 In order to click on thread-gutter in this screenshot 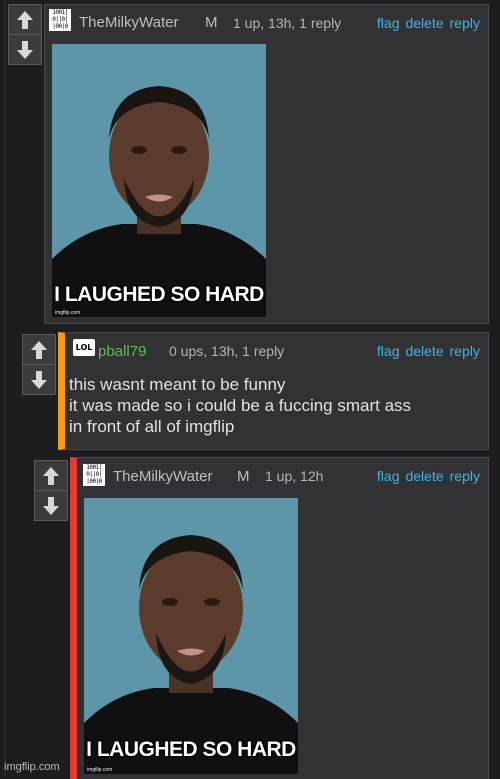, I will do `click(5, 388)`.